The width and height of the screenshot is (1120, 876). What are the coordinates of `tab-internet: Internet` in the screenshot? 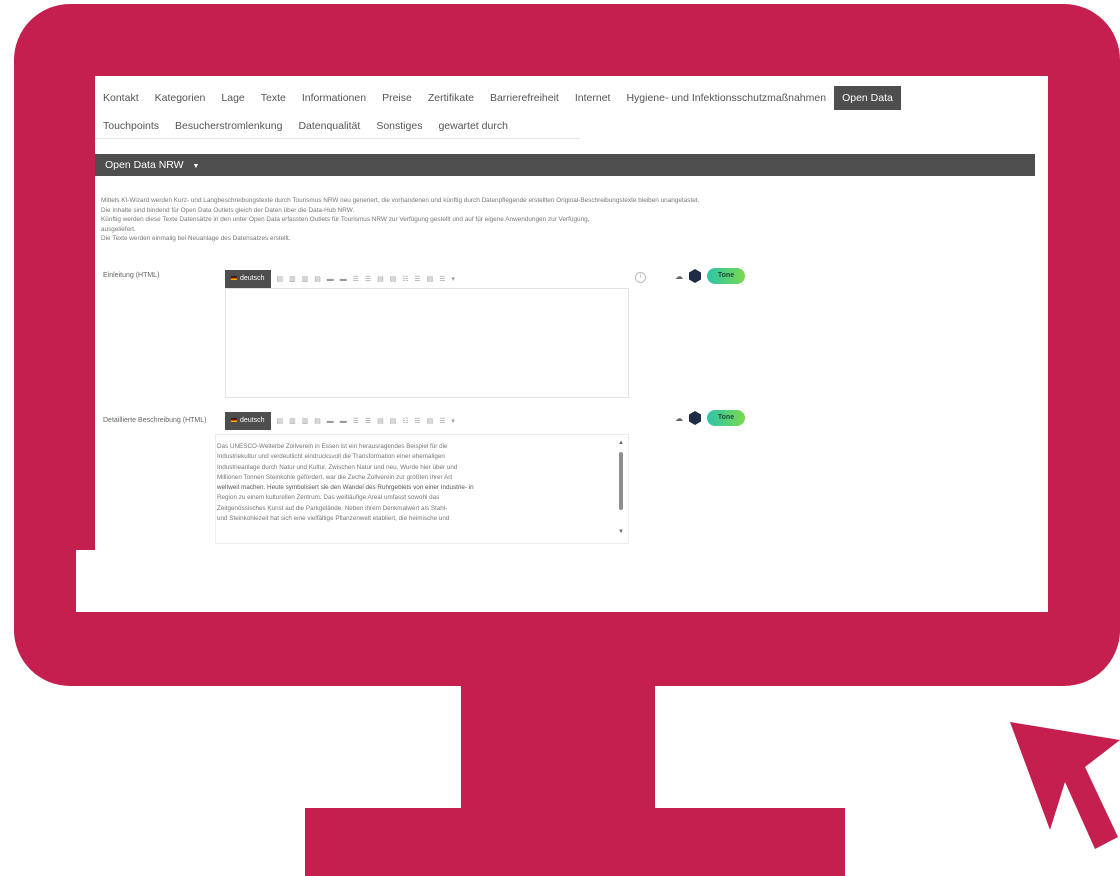 It's located at (593, 98).